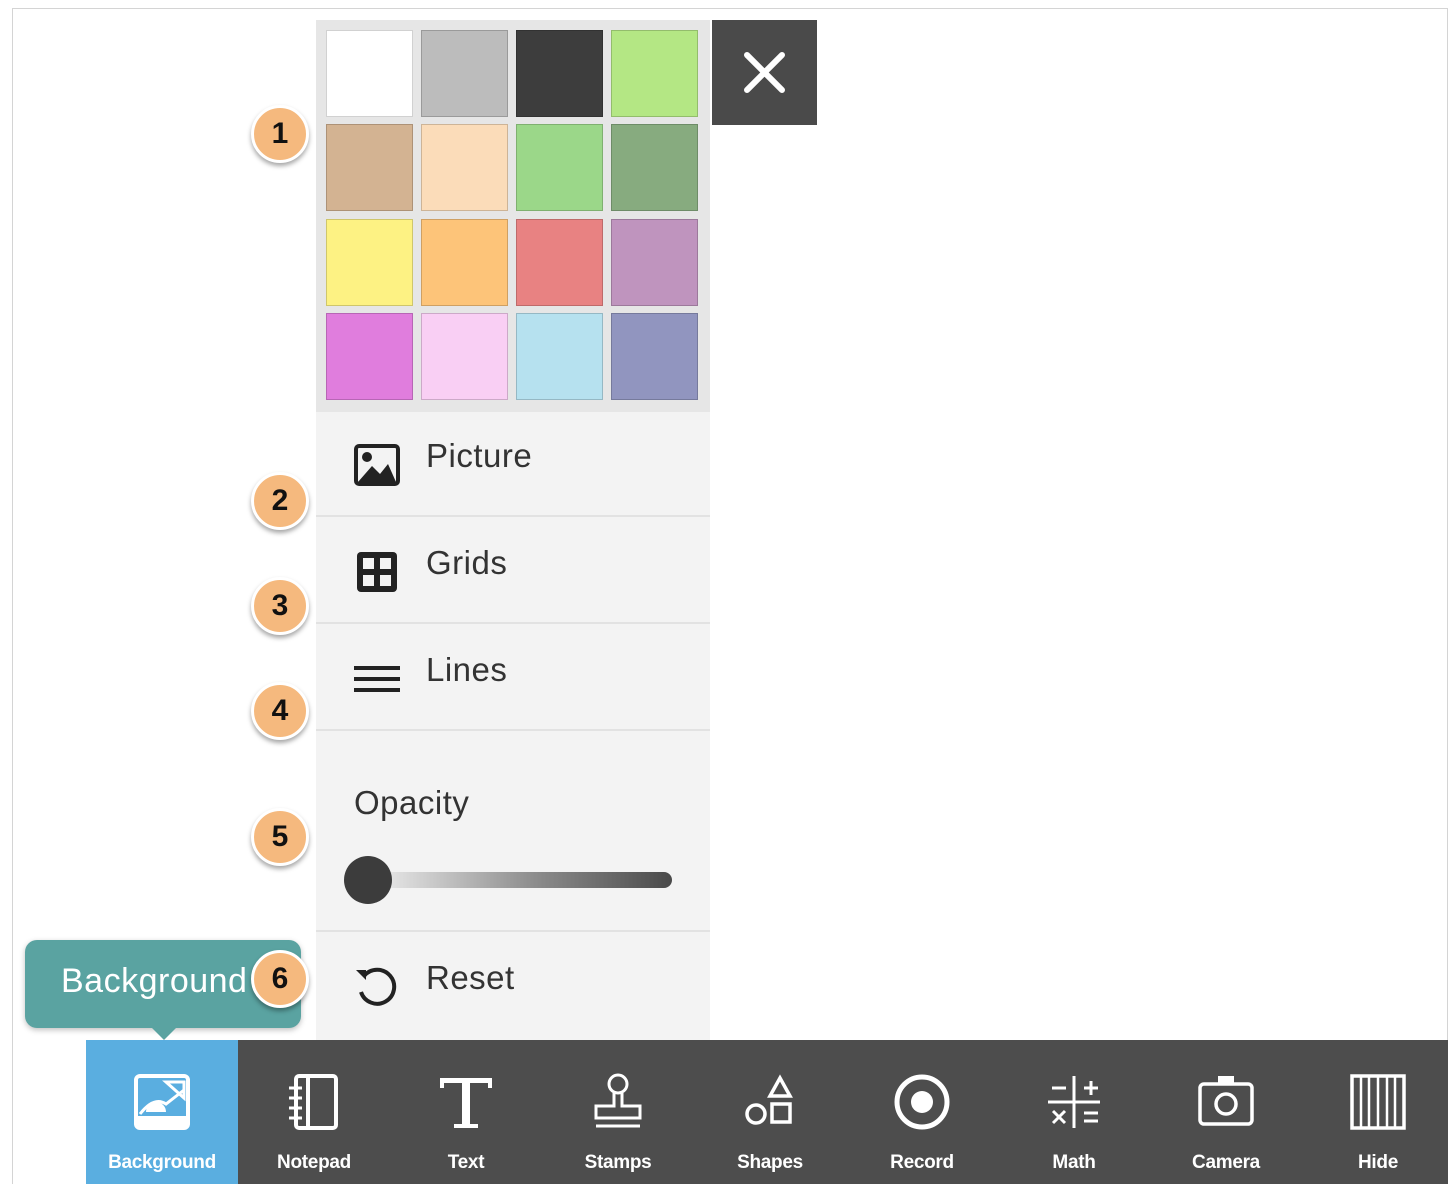  Describe the element at coordinates (313, 1102) in the screenshot. I see `notepad-icon` at that location.